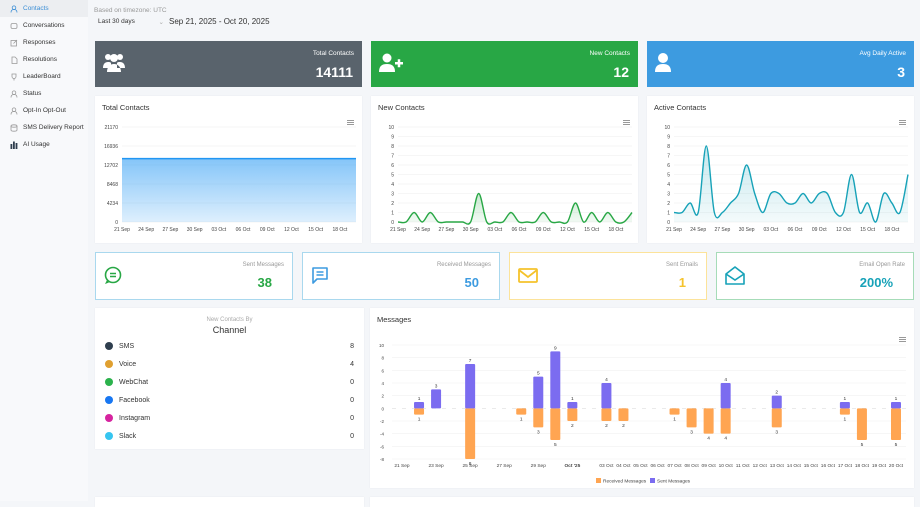 This screenshot has width=920, height=507. I want to click on x-tick-label: 07 Oct, so click(674, 466).